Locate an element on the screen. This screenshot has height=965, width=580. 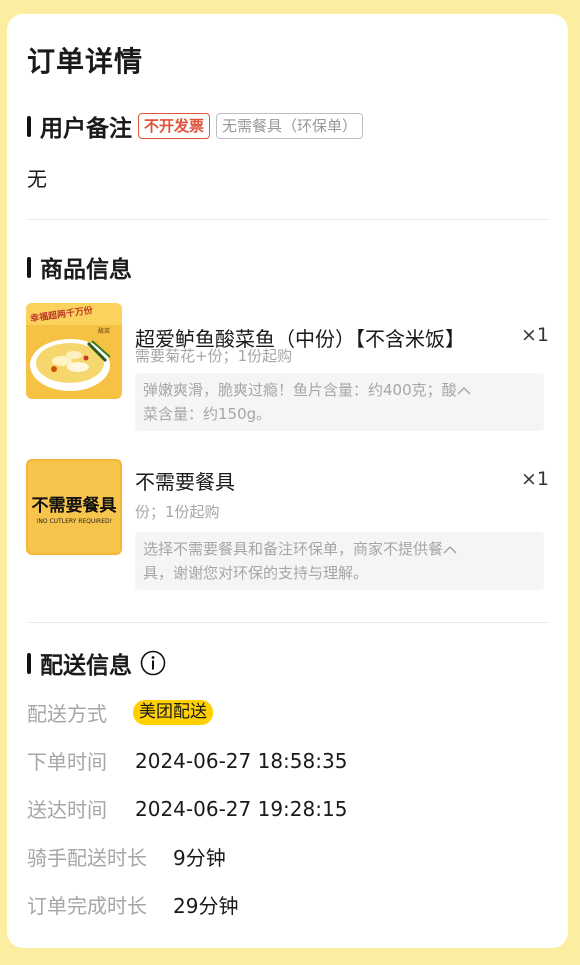
cutlery-tag: 无需餐具（环保单） is located at coordinates (290, 126).